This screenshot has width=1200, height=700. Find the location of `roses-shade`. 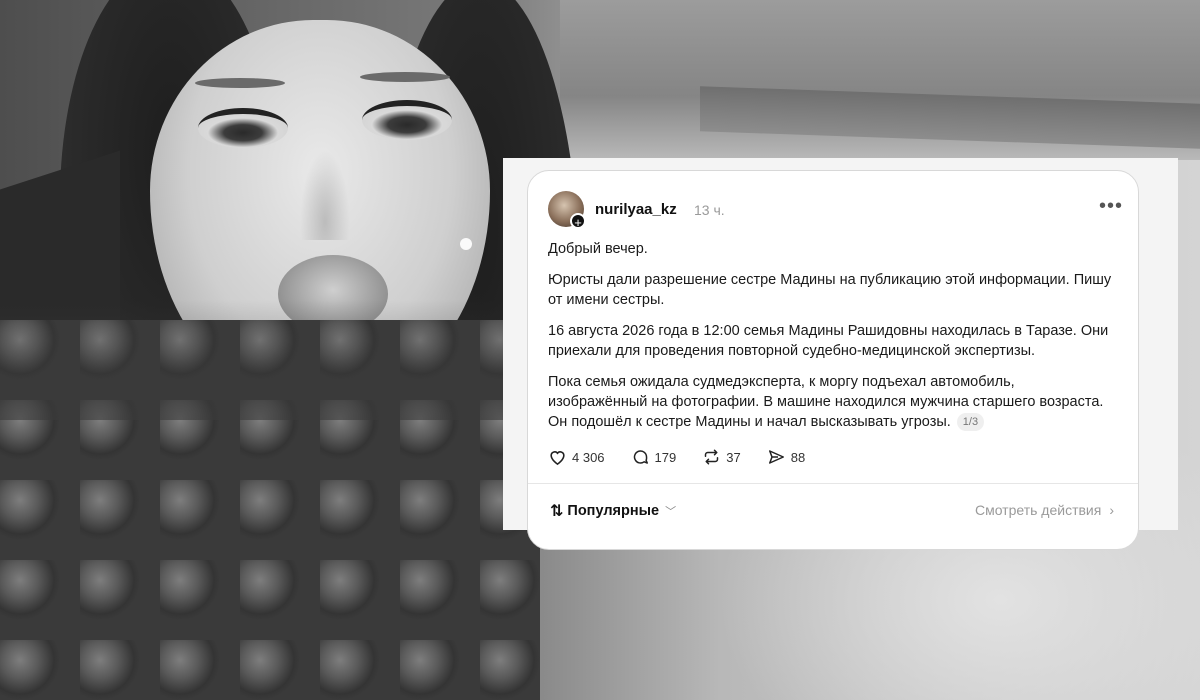

roses-shade is located at coordinates (280, 360).